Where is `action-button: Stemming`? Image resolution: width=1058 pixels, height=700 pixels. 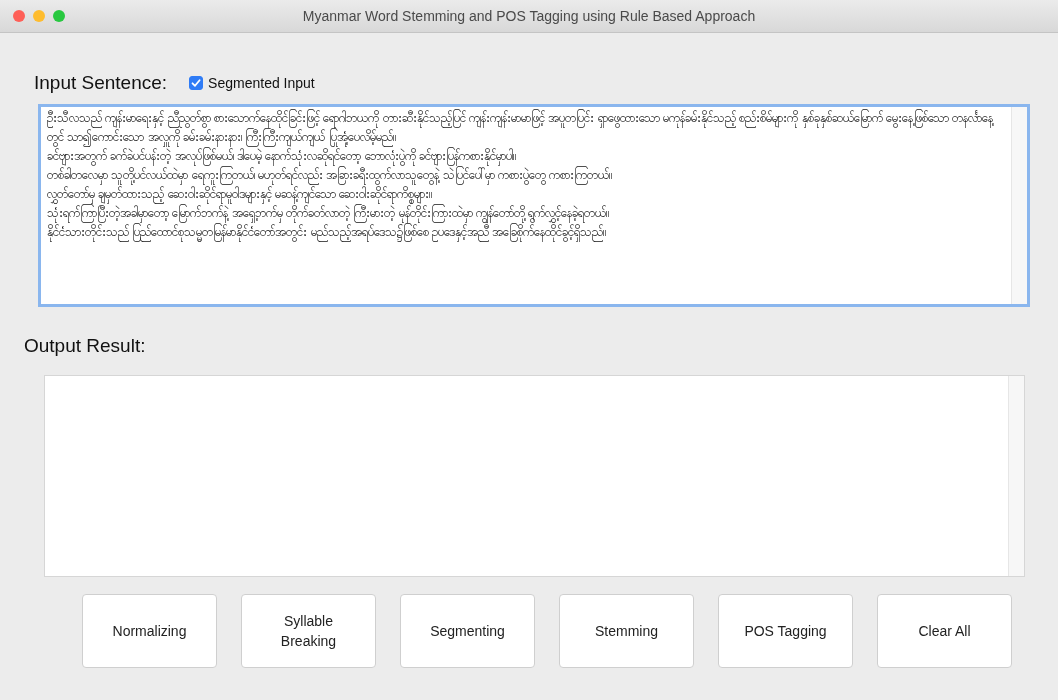 action-button: Stemming is located at coordinates (626, 631).